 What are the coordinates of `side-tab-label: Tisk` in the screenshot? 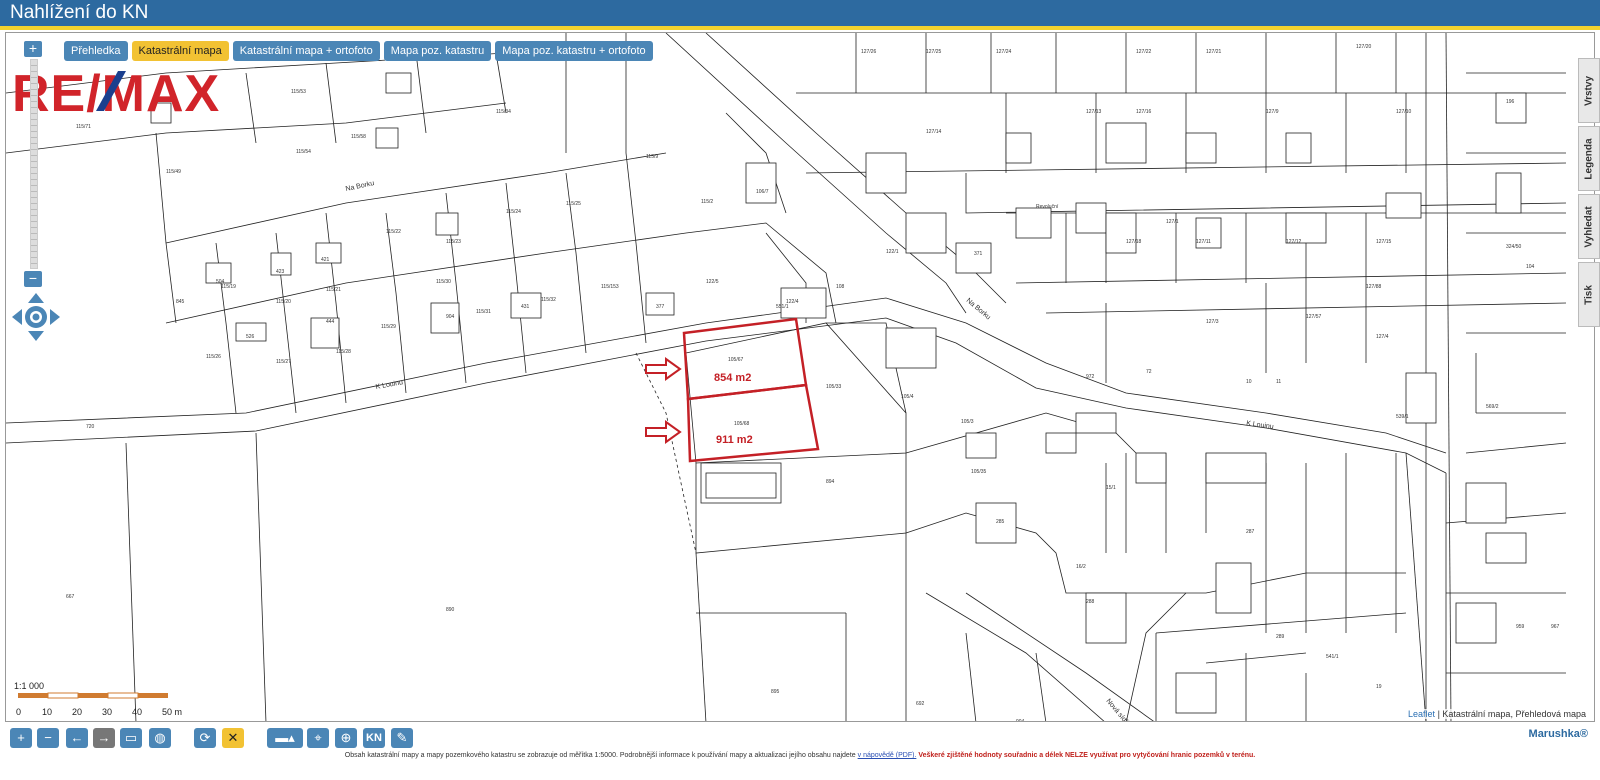 It's located at (1589, 294).